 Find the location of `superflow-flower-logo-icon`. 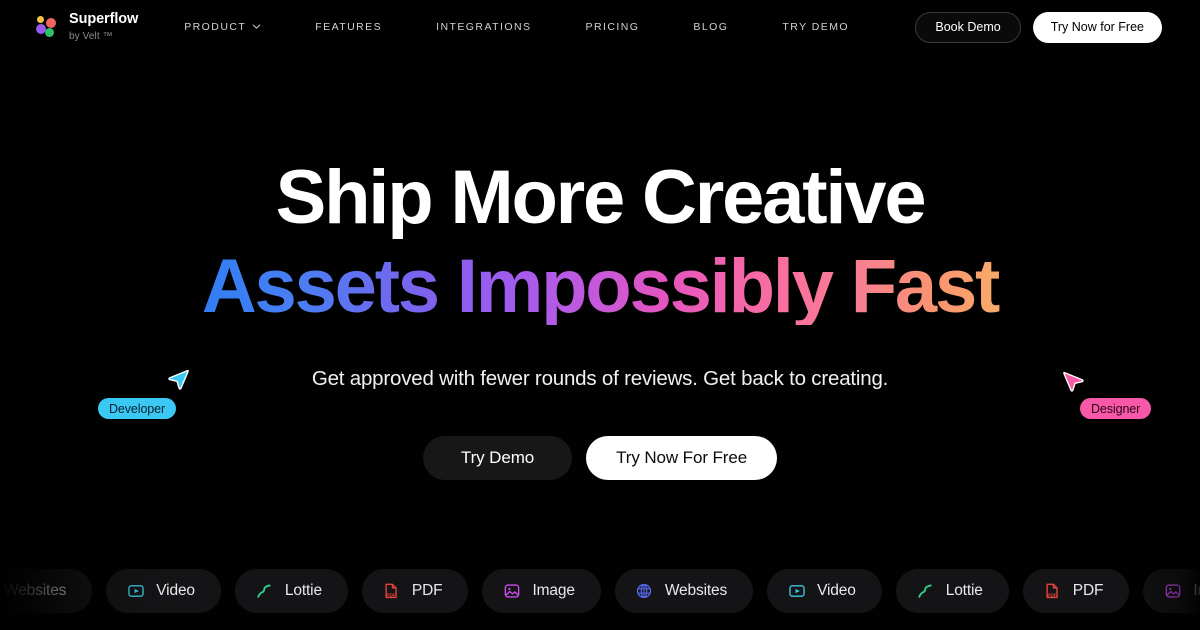

superflow-flower-logo-icon is located at coordinates (47, 27).